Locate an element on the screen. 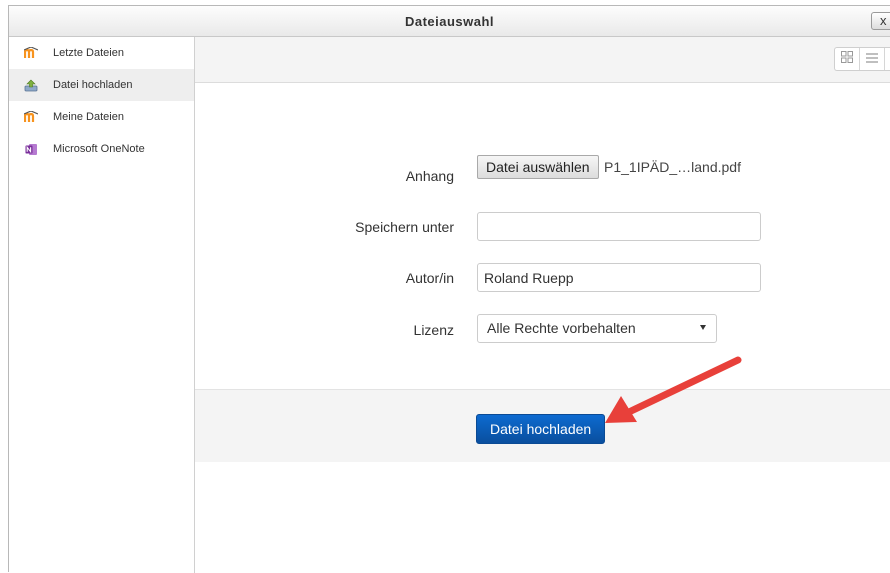  sidebar-item-label: Letzte Dateien is located at coordinates (88, 53).